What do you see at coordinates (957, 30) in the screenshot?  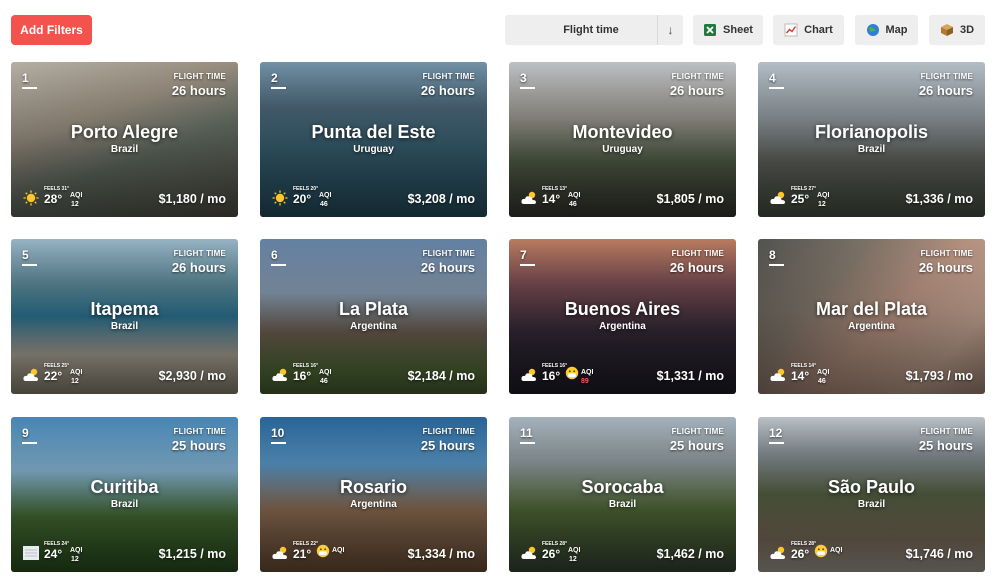 I see `3d-button: 3D` at bounding box center [957, 30].